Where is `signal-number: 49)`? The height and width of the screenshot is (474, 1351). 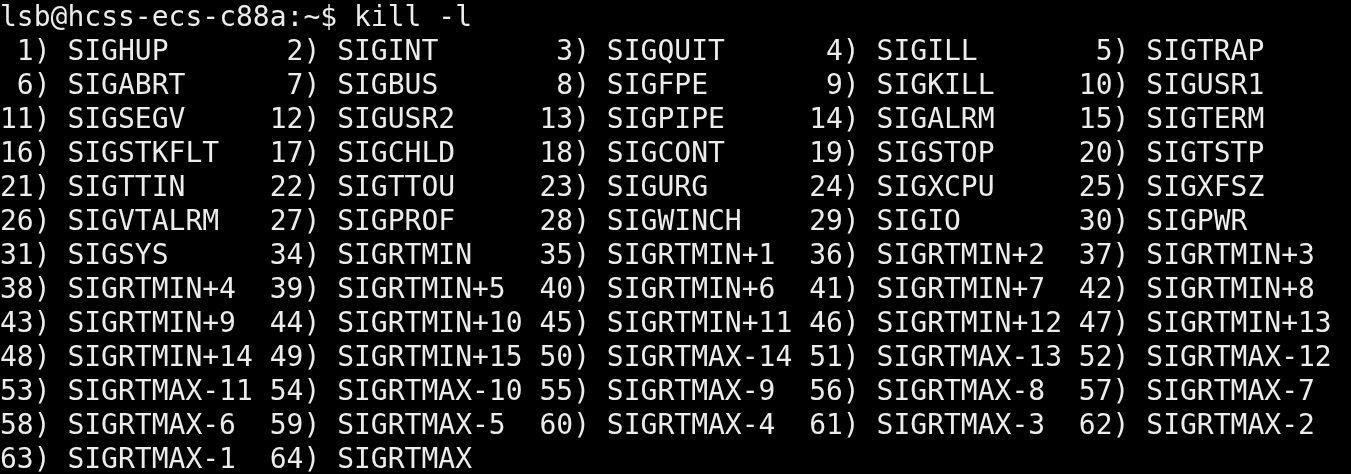 signal-number: 49) is located at coordinates (295, 357).